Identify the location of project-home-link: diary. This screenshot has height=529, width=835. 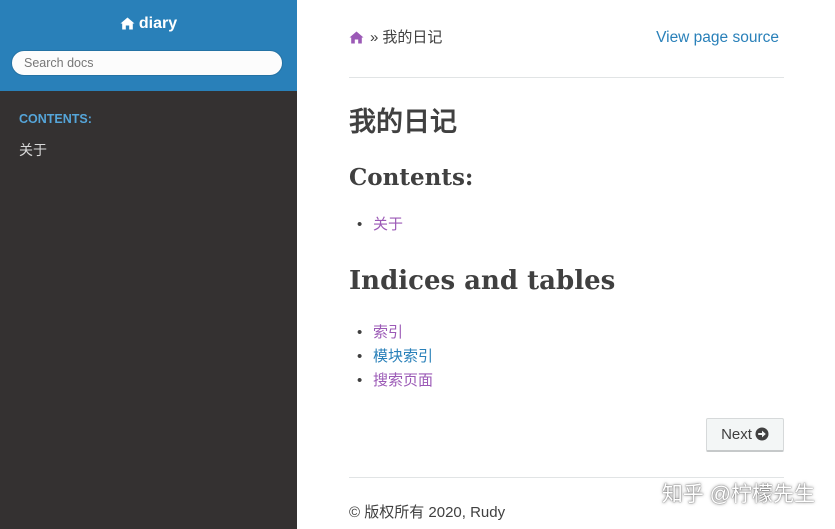
(148, 24).